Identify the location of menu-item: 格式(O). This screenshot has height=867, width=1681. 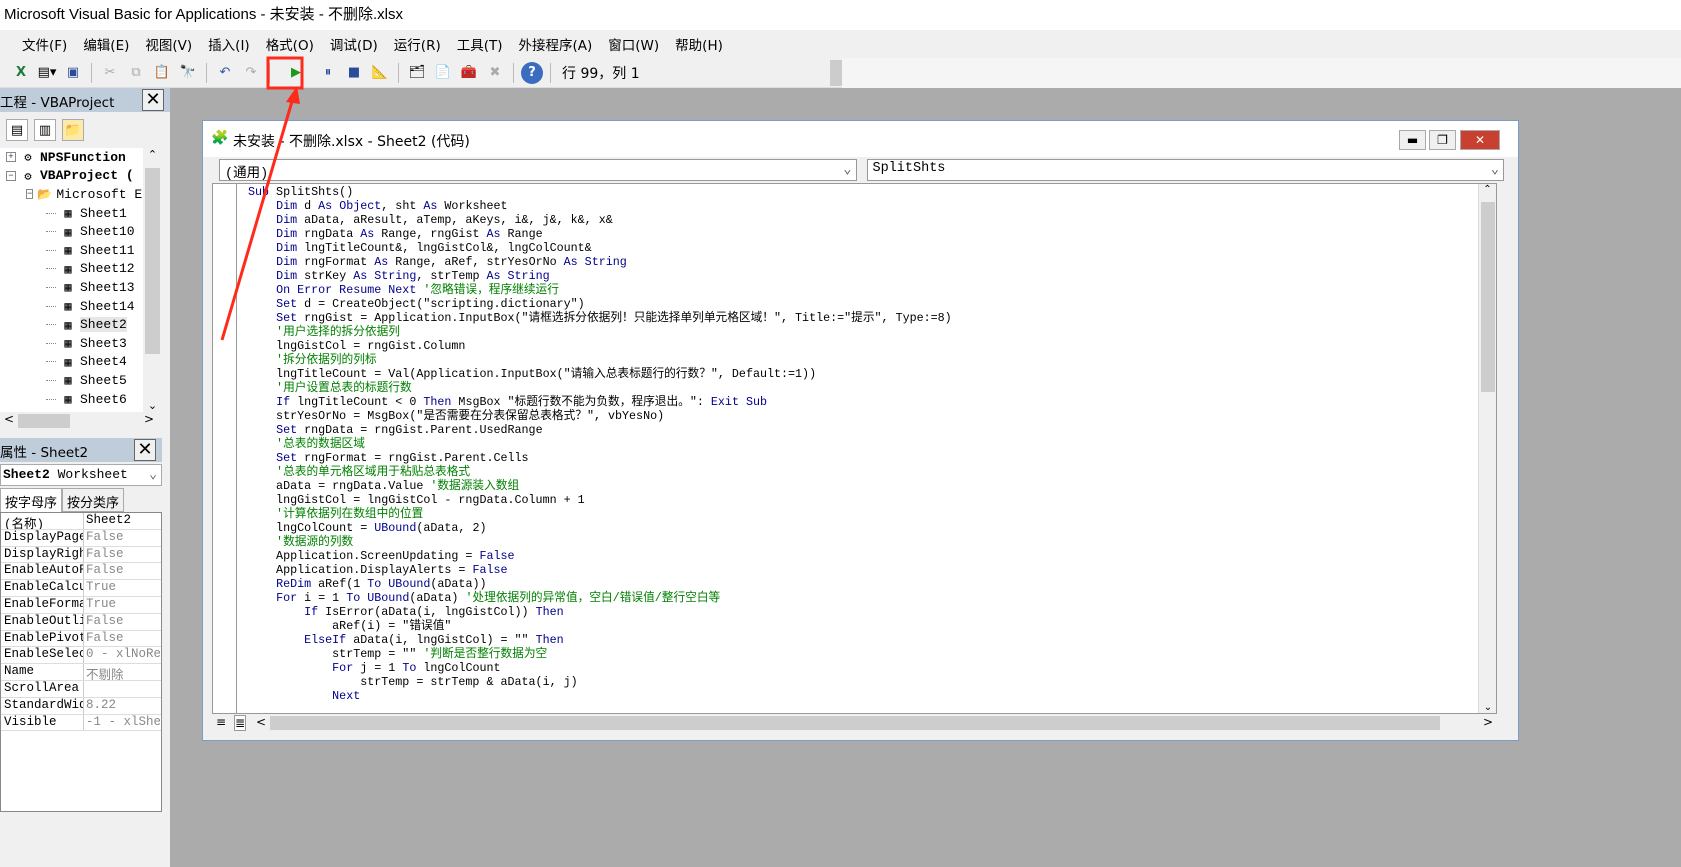
(290, 44).